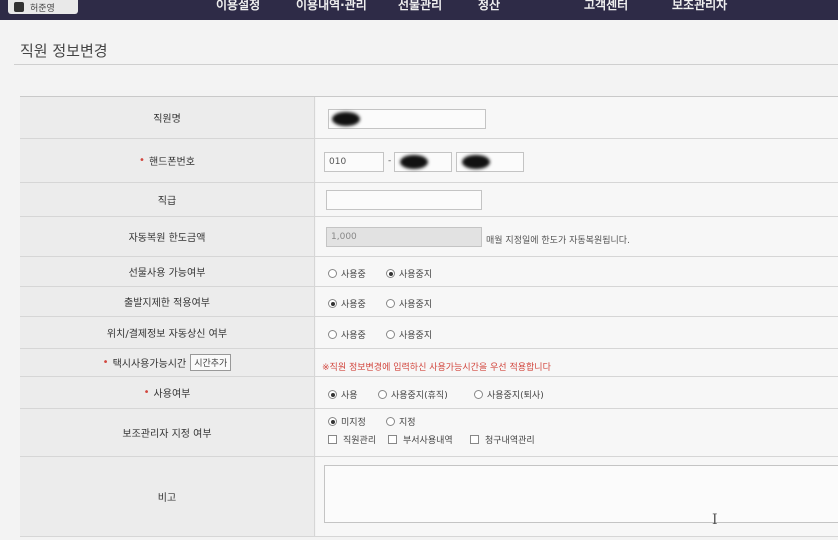  I want to click on nav-customer-center: 고객센터, so click(606, 5).